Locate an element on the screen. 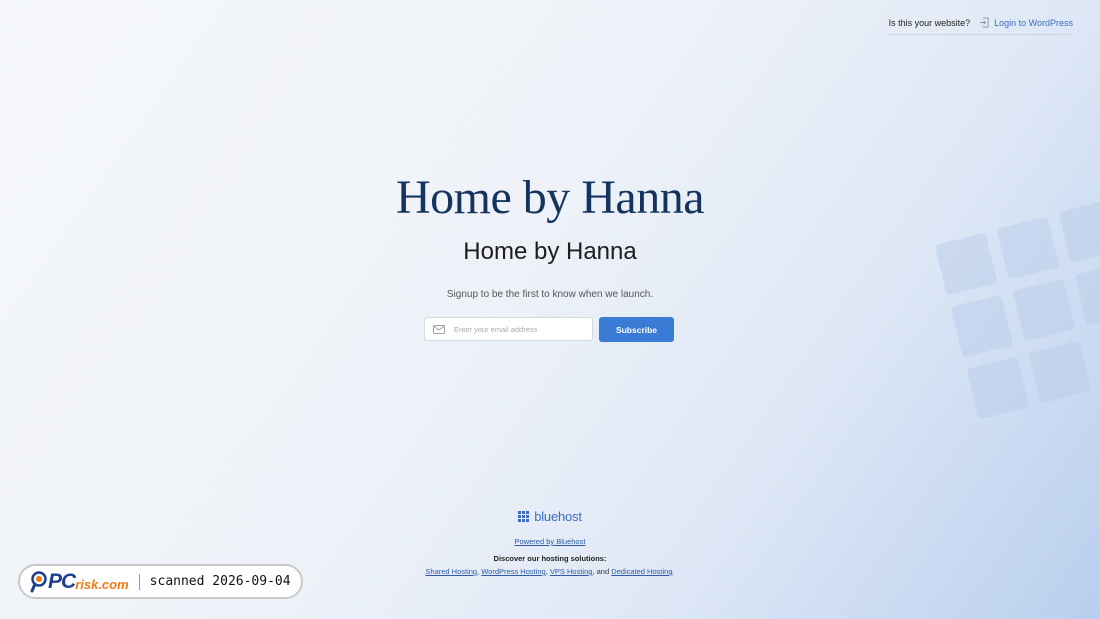  email-field is located at coordinates (508, 329).